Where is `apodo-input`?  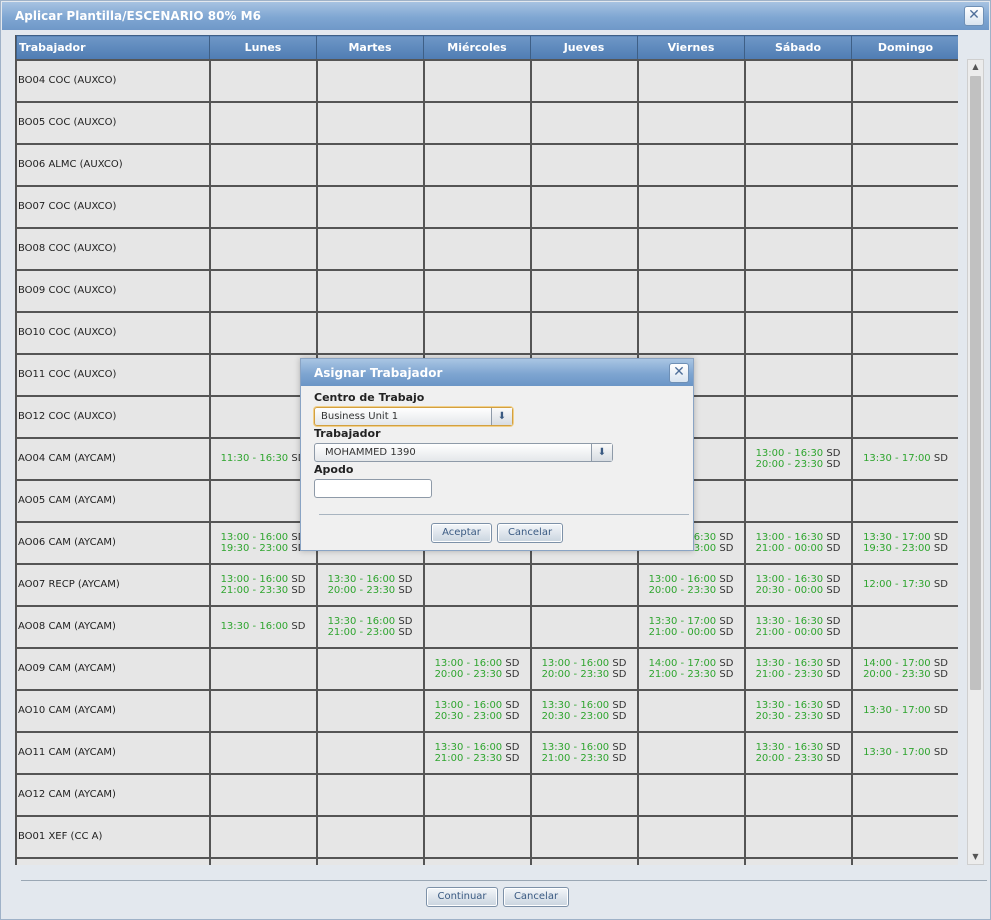
apodo-input is located at coordinates (373, 488).